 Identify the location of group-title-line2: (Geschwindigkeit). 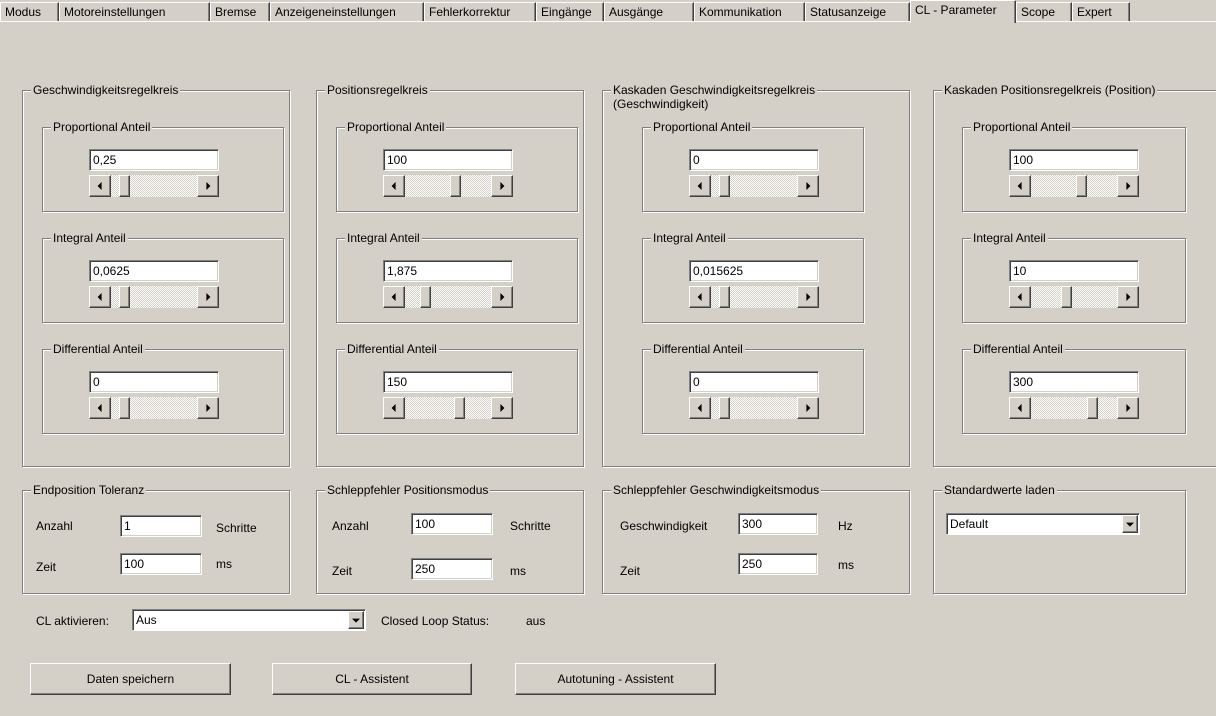
(661, 104).